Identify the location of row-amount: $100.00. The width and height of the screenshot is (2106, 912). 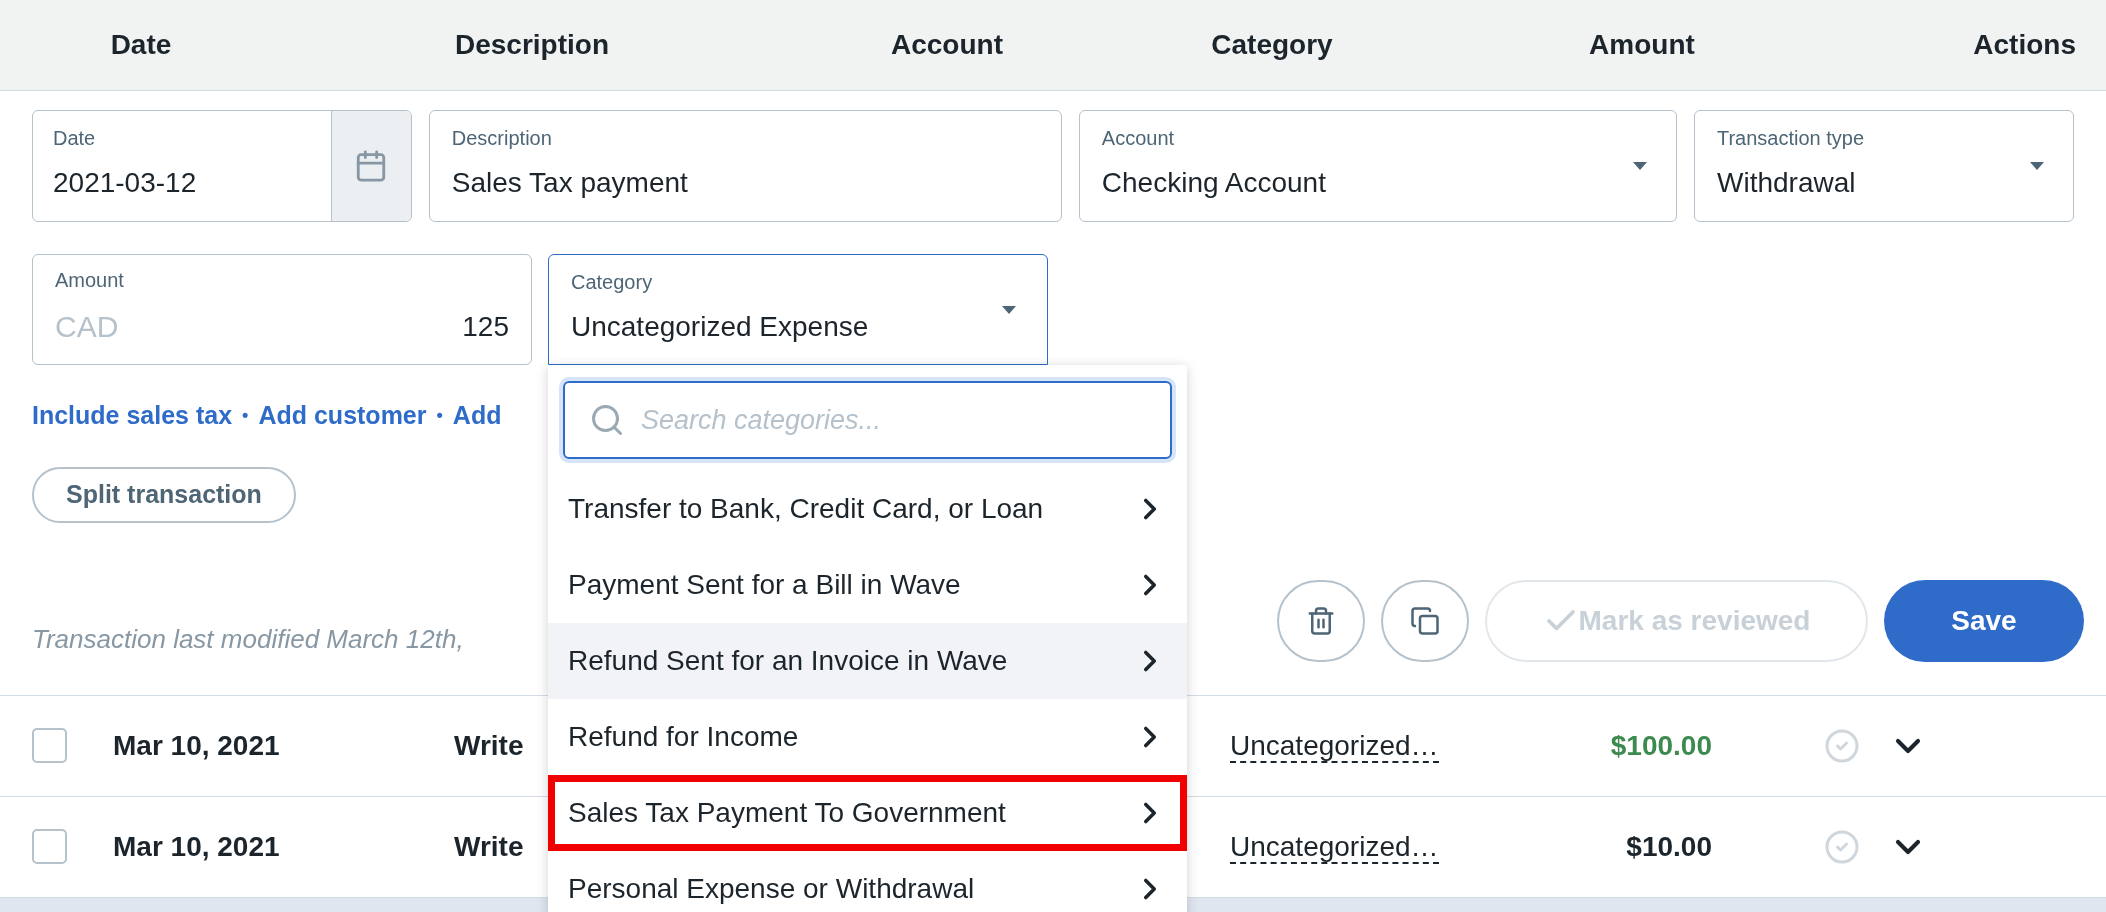
(1661, 745).